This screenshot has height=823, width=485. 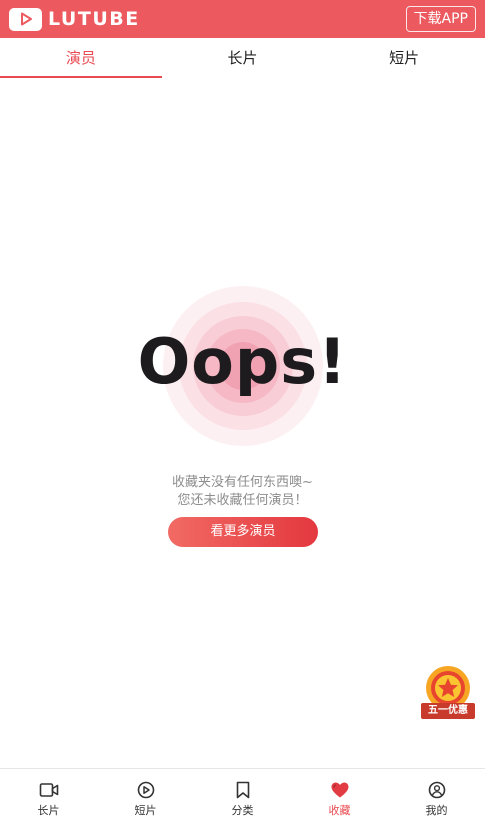 I want to click on tab-short-videos: 短片, so click(x=404, y=58).